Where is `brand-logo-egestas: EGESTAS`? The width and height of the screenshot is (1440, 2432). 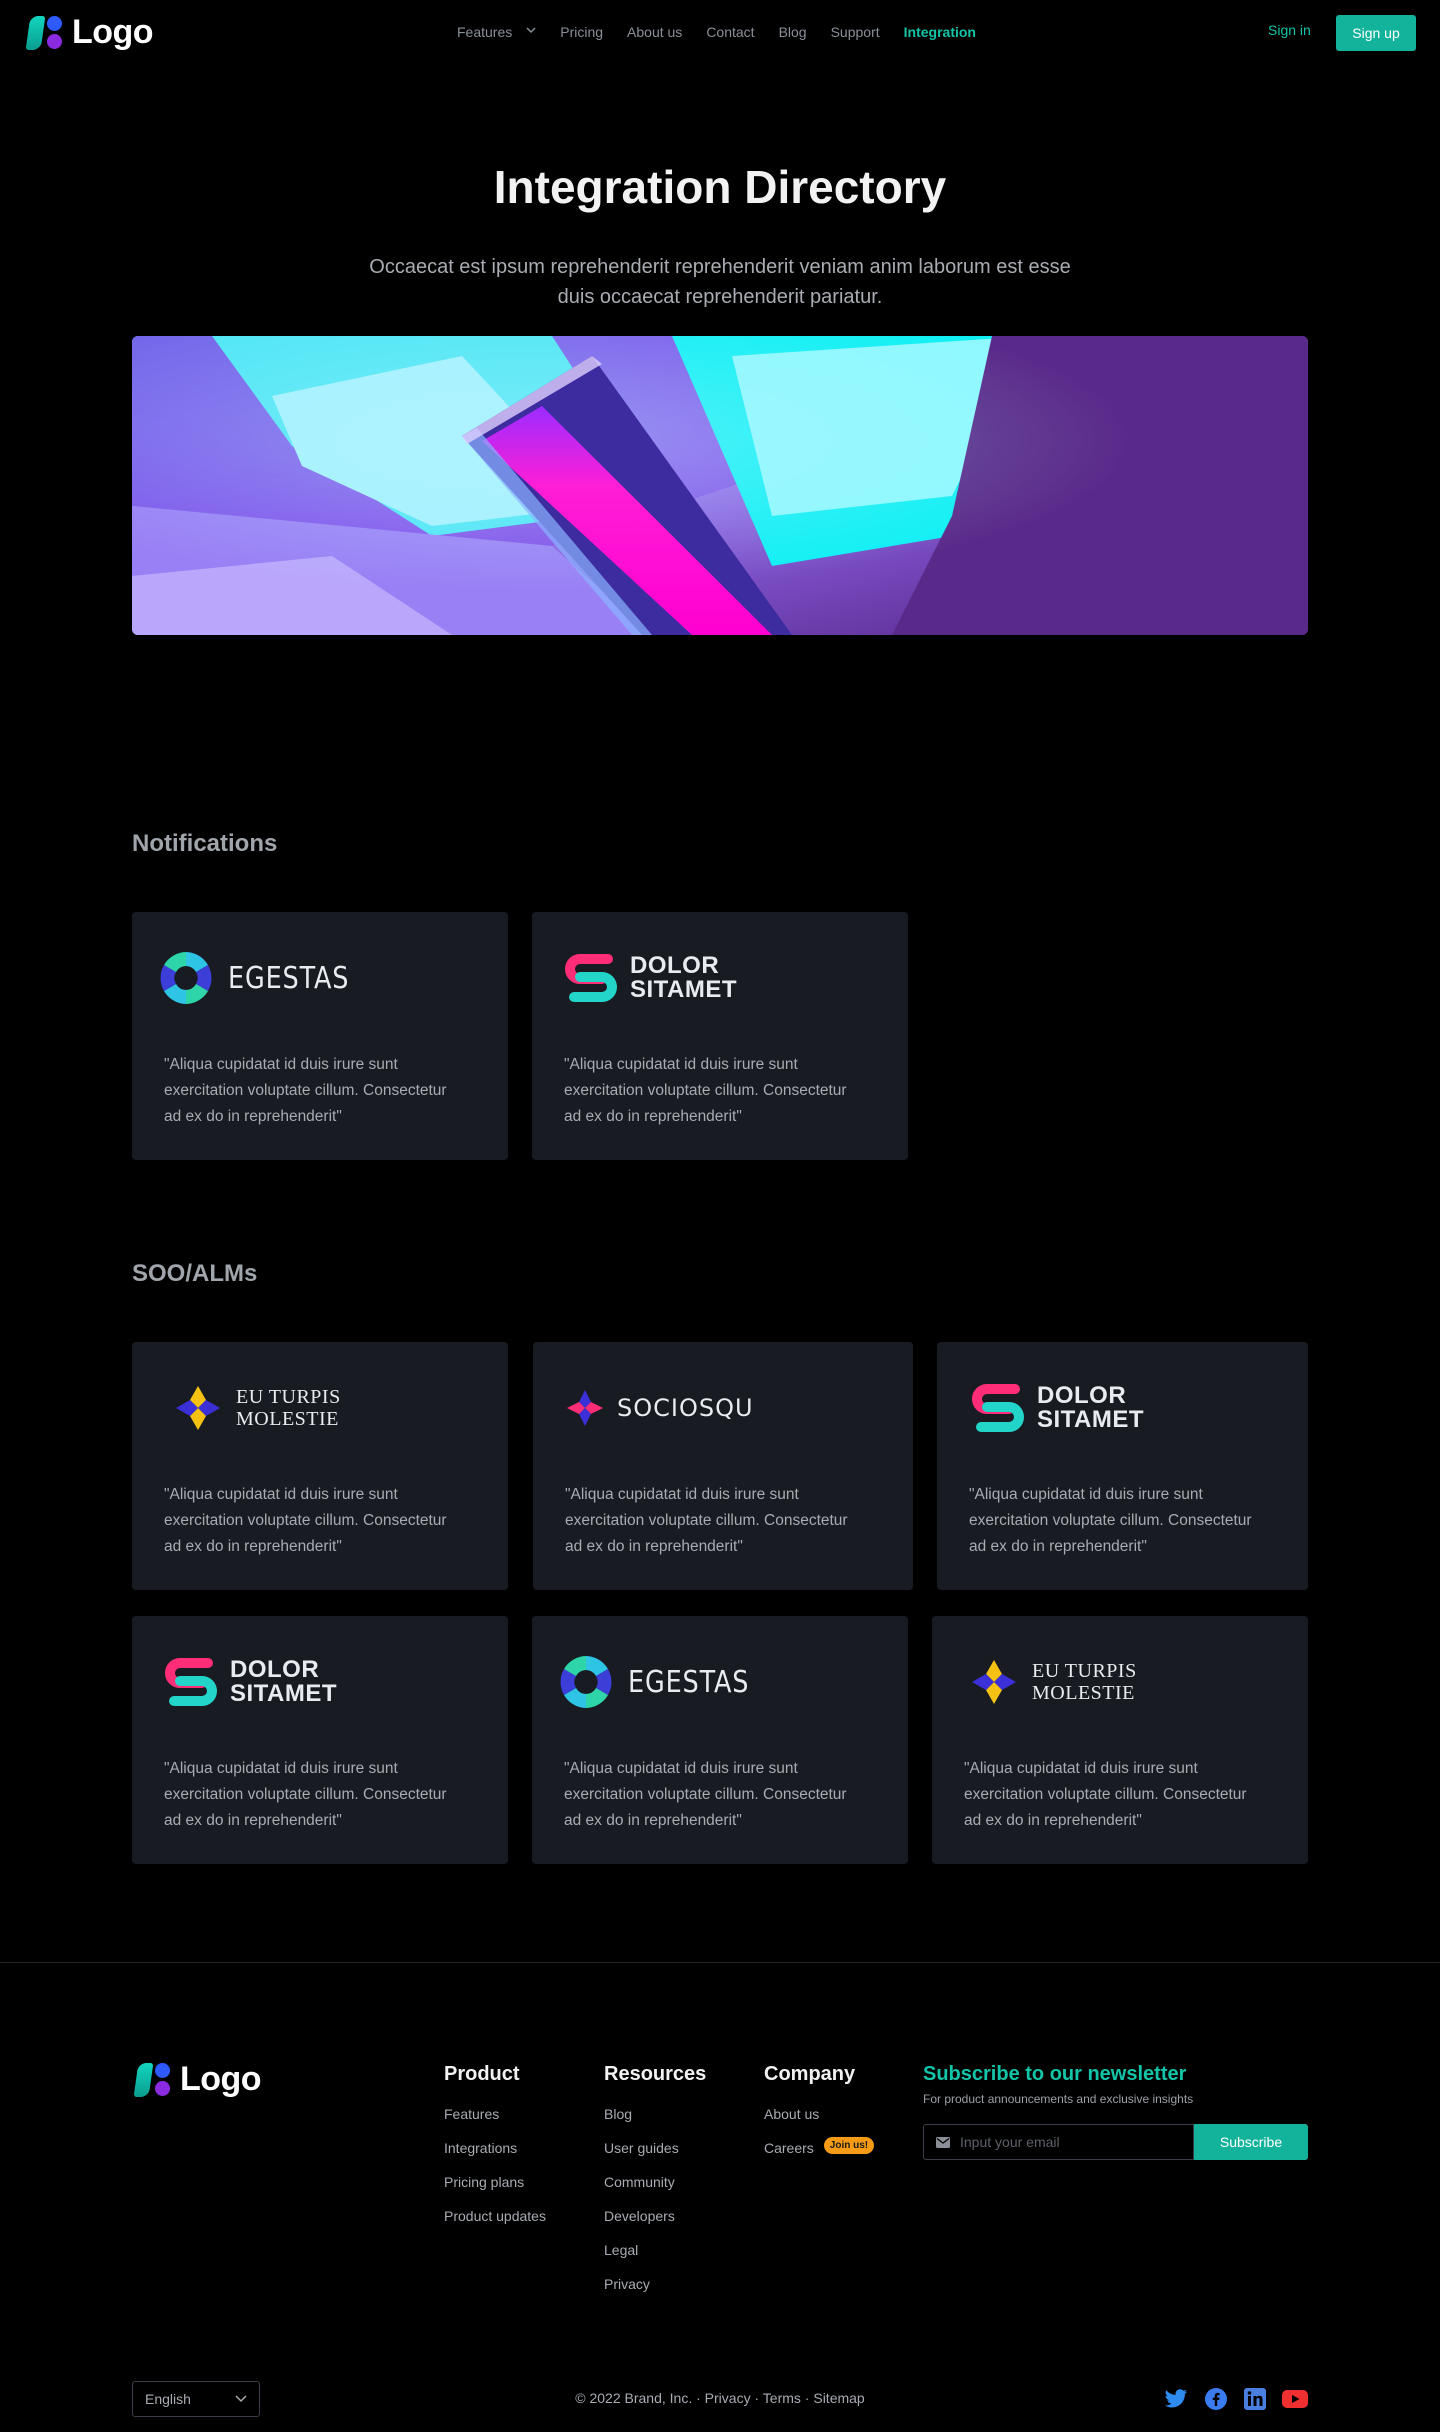 brand-logo-egestas: EGESTAS is located at coordinates (263, 978).